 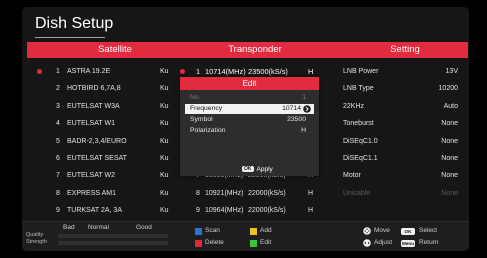 I want to click on dpad-adjust-icon, so click(x=367, y=243).